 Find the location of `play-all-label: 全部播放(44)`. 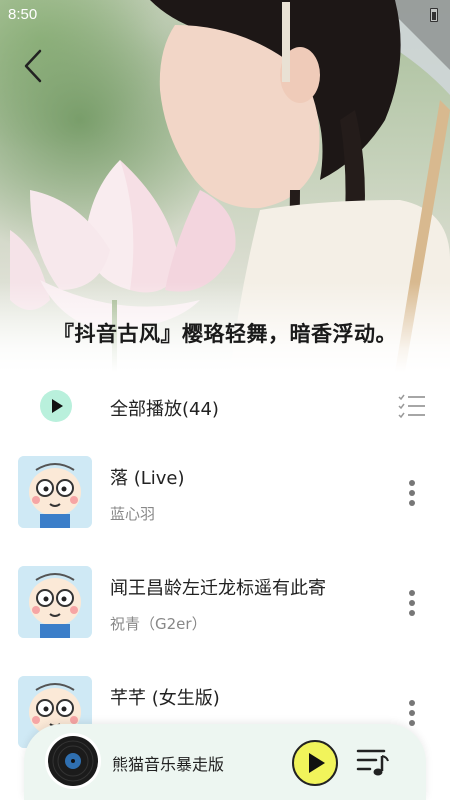

play-all-label: 全部播放(44) is located at coordinates (164, 408).